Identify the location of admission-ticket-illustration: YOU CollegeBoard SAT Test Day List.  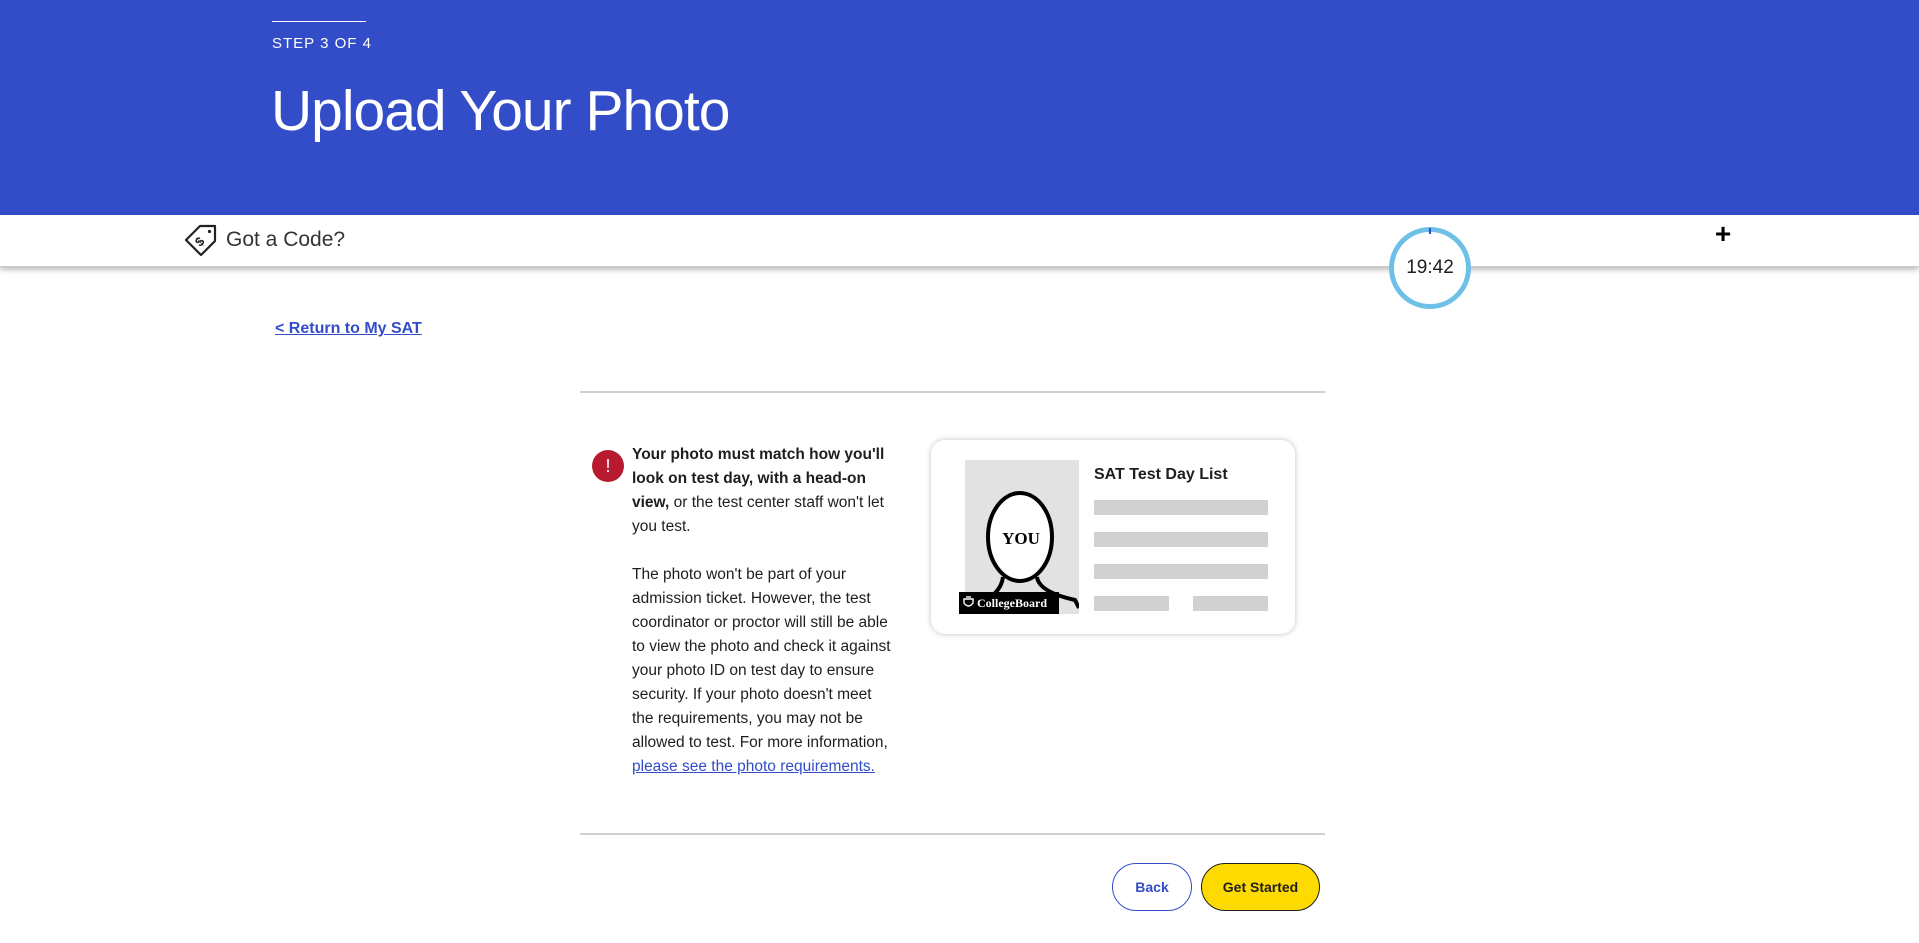
(1113, 537).